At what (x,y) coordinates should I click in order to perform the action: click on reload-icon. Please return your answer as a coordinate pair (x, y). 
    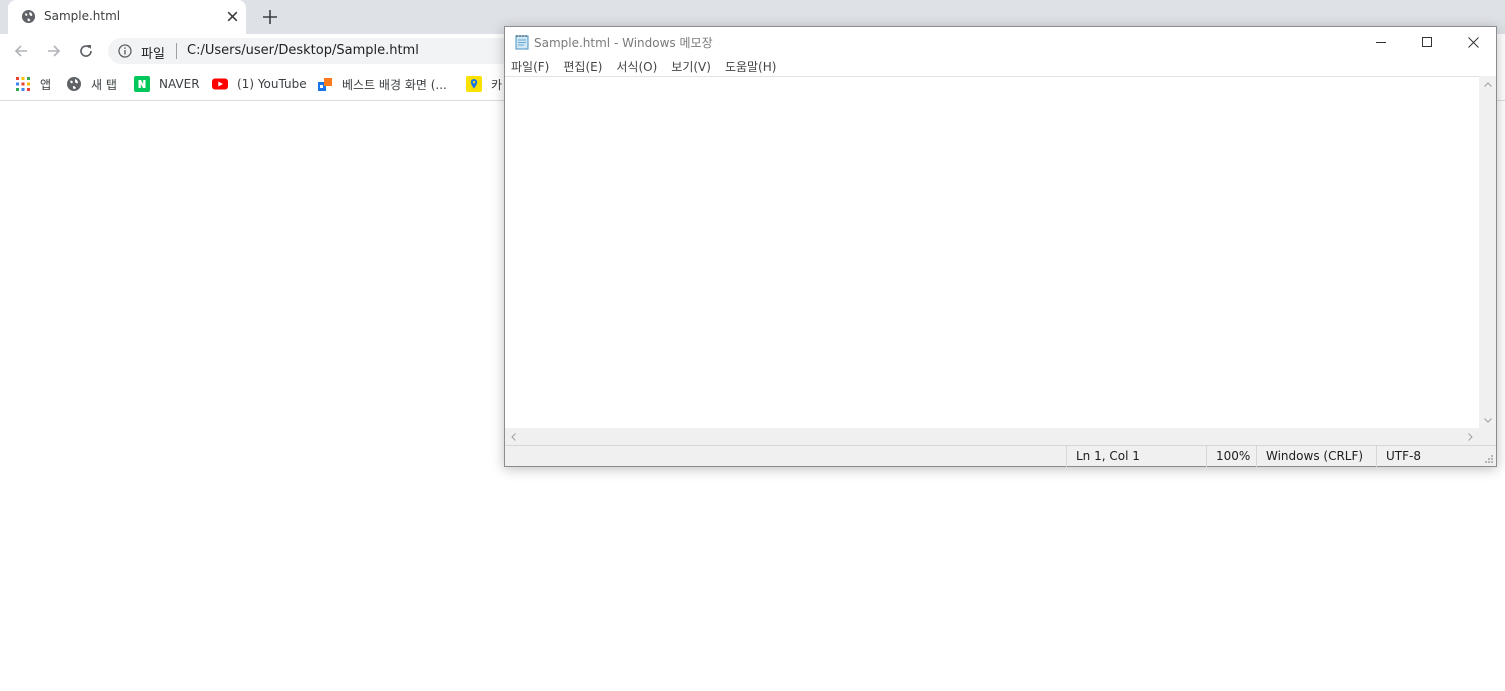
    Looking at the image, I should click on (86, 51).